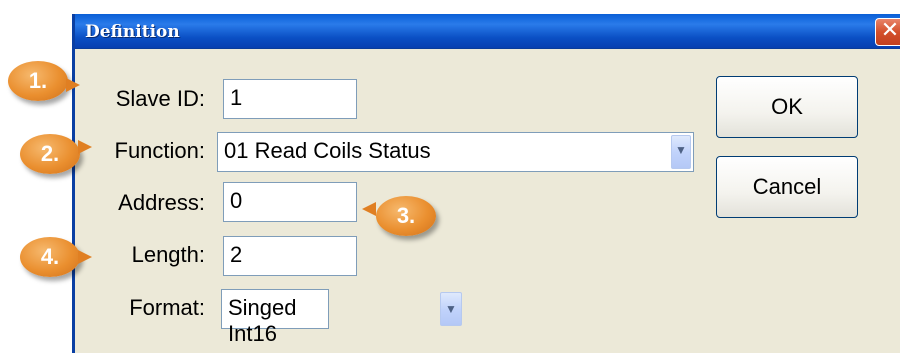 The image size is (900, 353). What do you see at coordinates (132, 32) in the screenshot?
I see `window-title: Definition` at bounding box center [132, 32].